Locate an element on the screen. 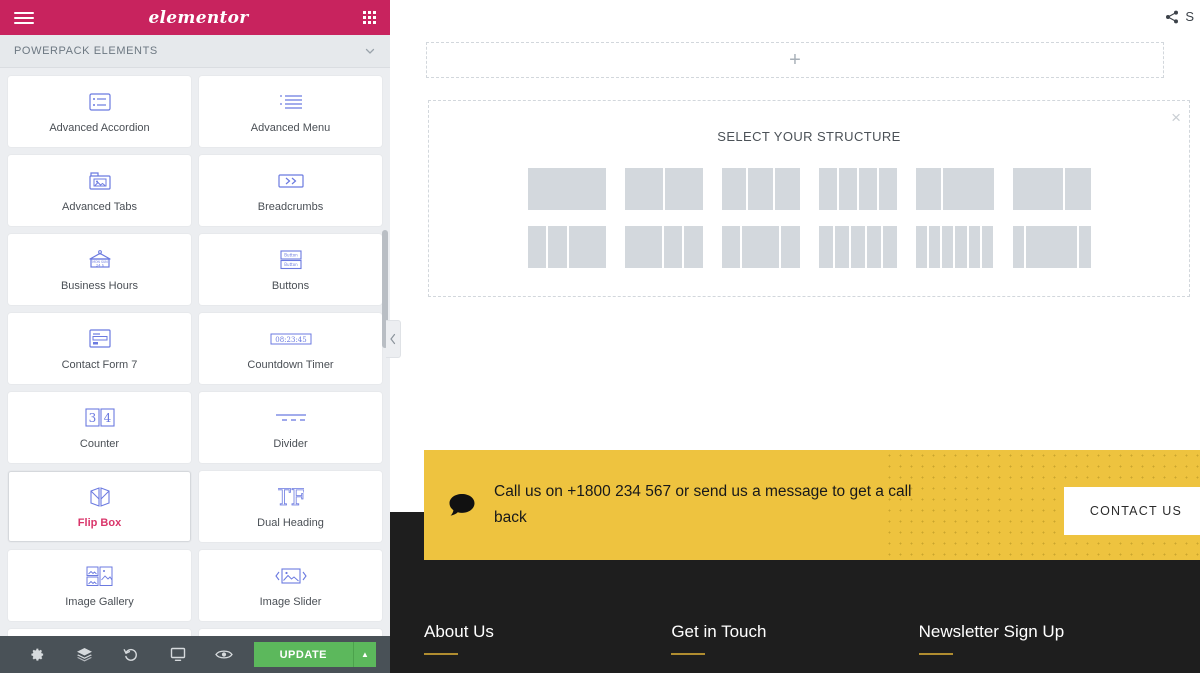 This screenshot has height=673, width=1200. responsive-mode-icon is located at coordinates (177, 654).